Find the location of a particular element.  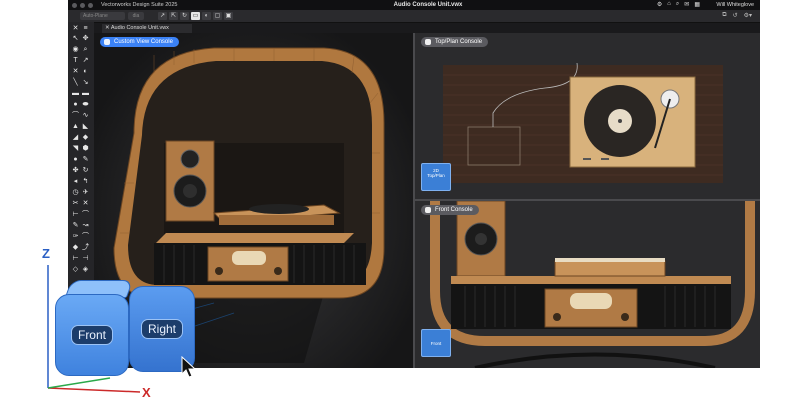

front-face-label: Front is located at coordinates (91, 335).